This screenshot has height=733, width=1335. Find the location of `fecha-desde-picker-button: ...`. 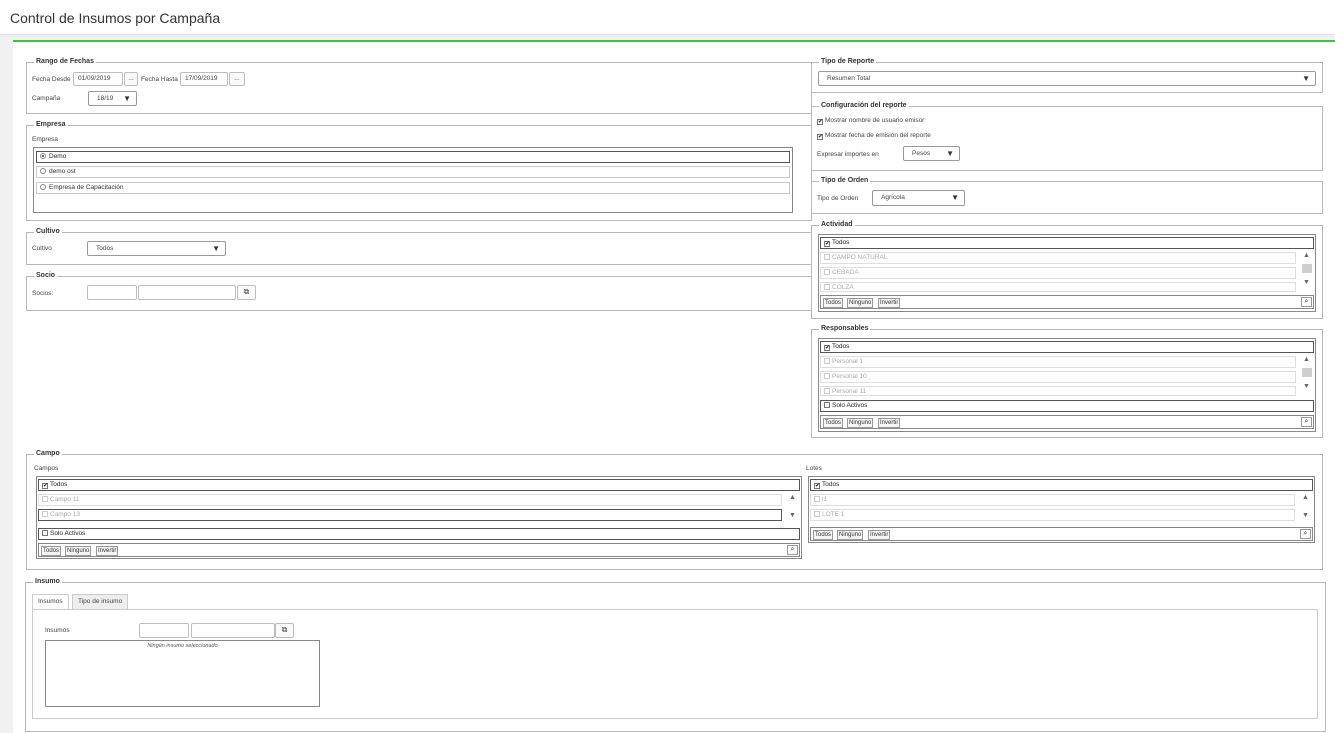

fecha-desde-picker-button: ... is located at coordinates (131, 79).